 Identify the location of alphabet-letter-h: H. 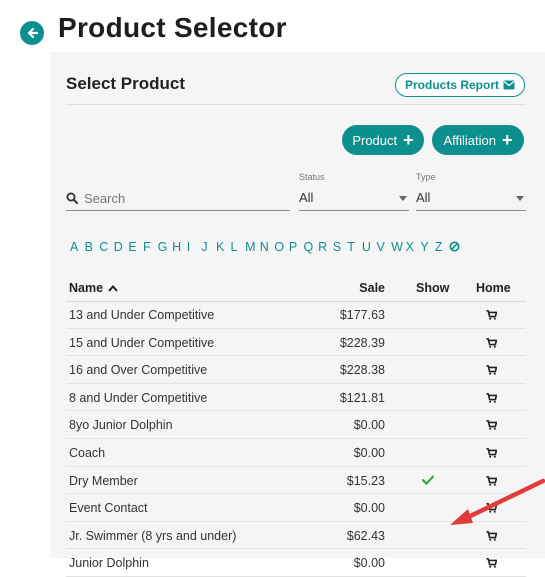
(179, 247).